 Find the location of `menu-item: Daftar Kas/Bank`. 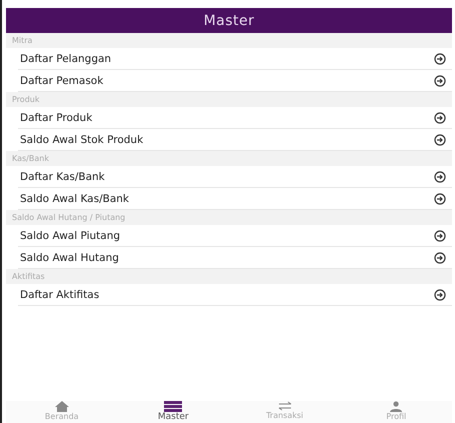

menu-item: Daftar Kas/Bank is located at coordinates (235, 177).